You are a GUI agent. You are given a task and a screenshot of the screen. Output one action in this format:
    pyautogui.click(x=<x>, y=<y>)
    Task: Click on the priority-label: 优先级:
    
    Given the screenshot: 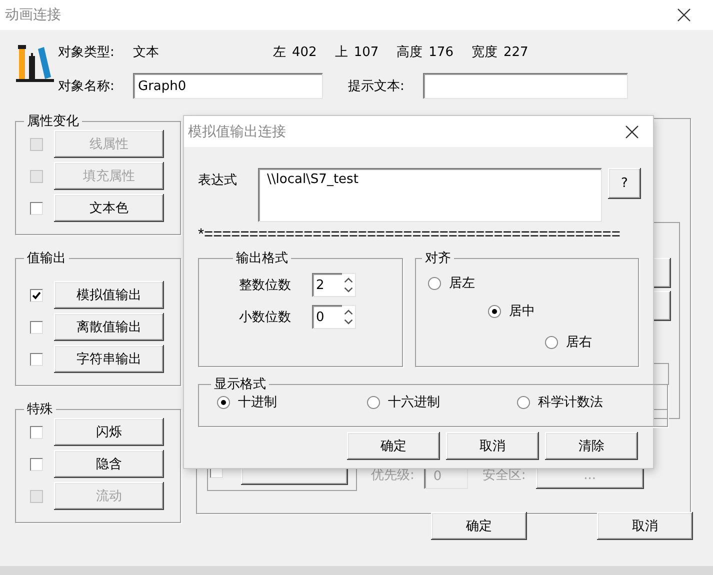 What is the action you would take?
    pyautogui.click(x=392, y=475)
    